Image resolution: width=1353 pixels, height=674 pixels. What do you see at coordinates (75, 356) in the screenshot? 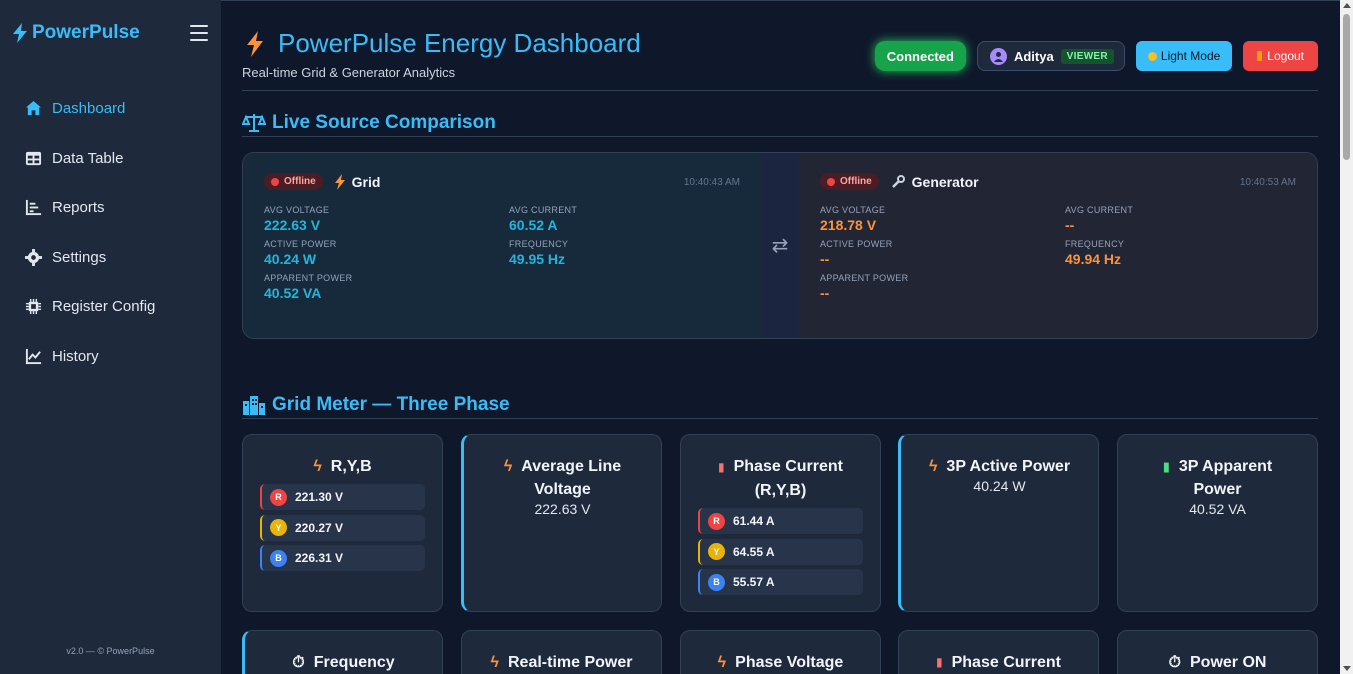
I see `sidebar-item-label: History` at bounding box center [75, 356].